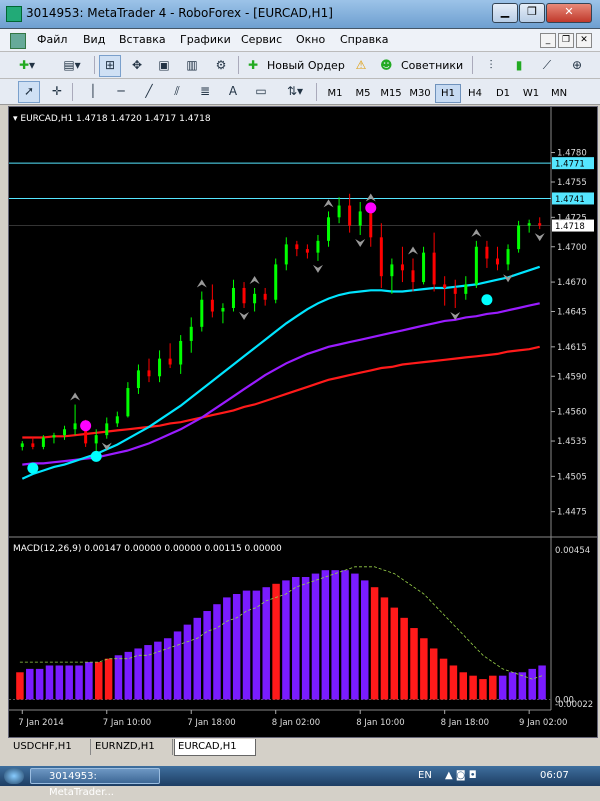 The height and width of the screenshot is (801, 600). I want to click on price-tick-label: 1.4700, so click(572, 248).